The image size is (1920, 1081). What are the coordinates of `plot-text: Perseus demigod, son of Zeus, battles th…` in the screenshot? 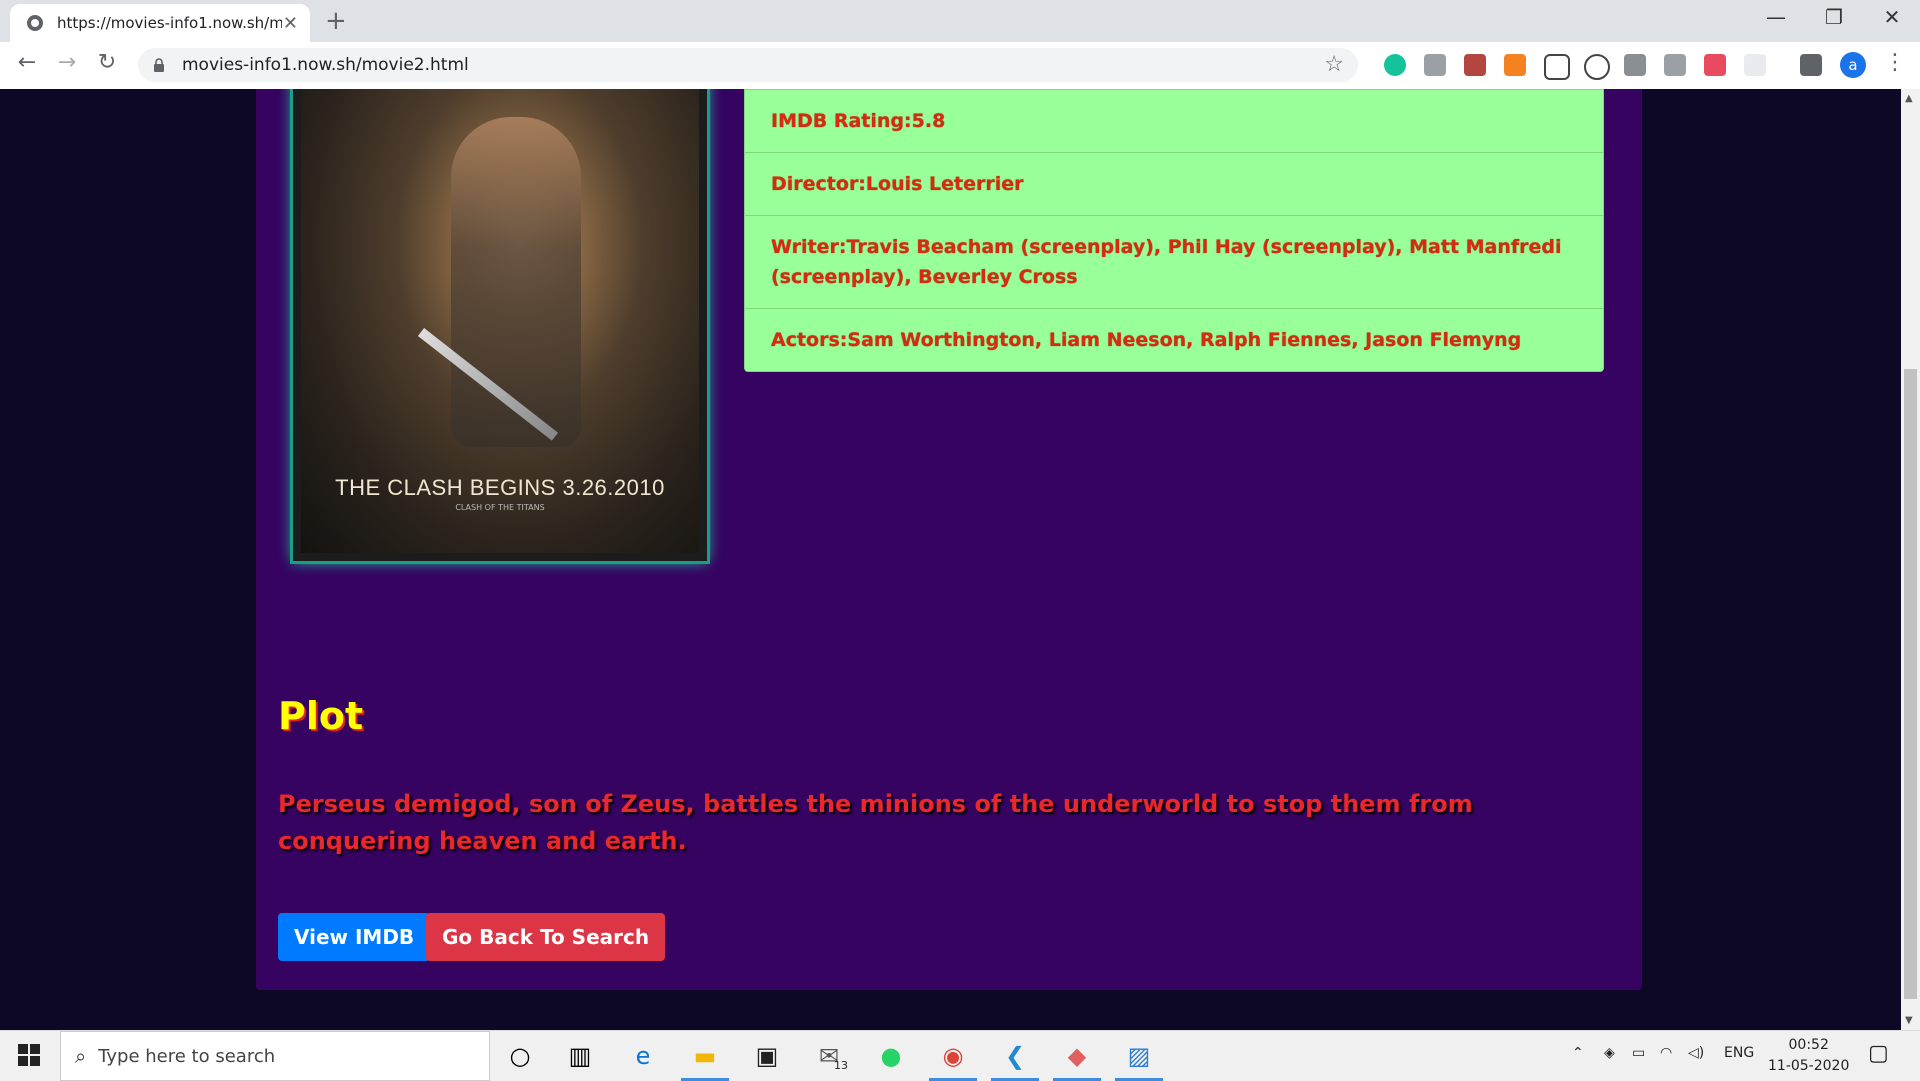 It's located at (875, 822).